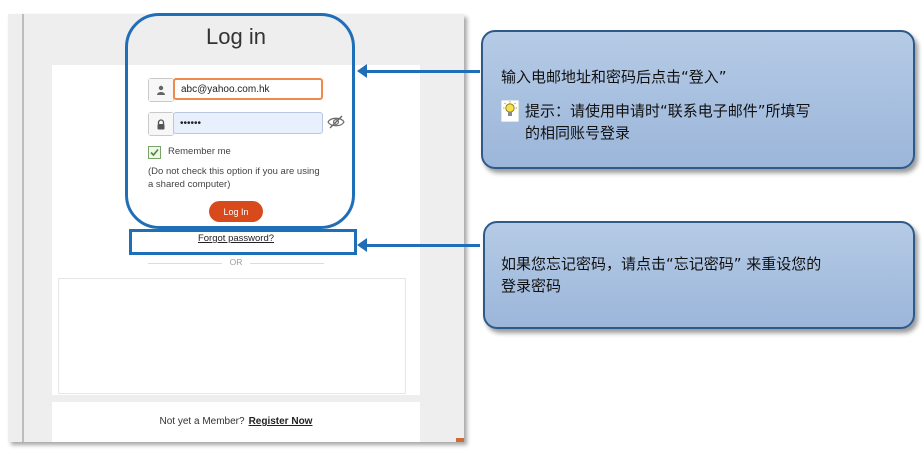 The height and width of the screenshot is (450, 924). Describe the element at coordinates (240, 121) in the screenshot. I see `login-form-highlight` at that location.